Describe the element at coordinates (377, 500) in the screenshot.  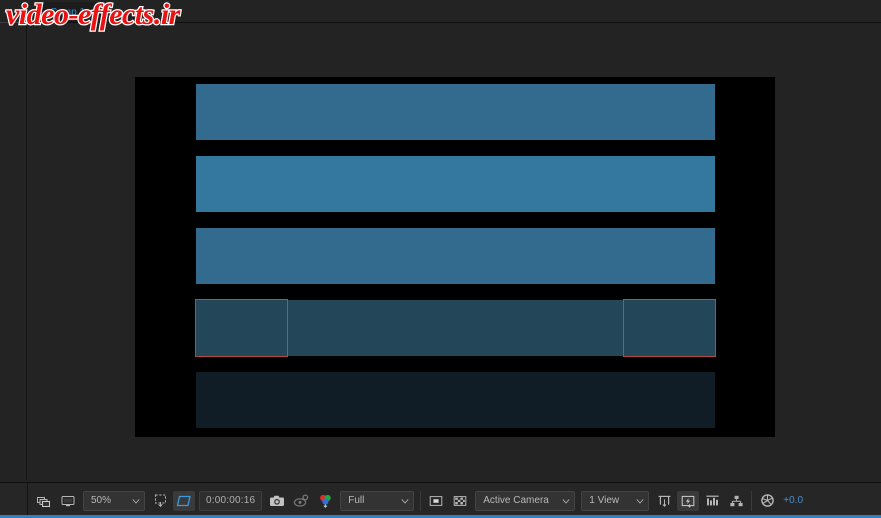
I see `resolution-select: Full` at that location.